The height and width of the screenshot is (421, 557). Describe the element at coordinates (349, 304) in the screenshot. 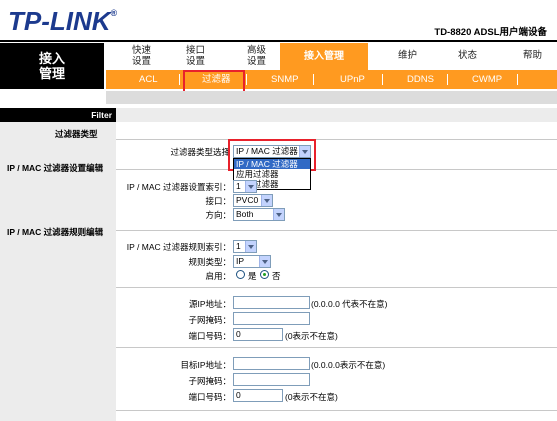

I see `src-ip-hint: (0.0.0.0 代表不在意)` at that location.